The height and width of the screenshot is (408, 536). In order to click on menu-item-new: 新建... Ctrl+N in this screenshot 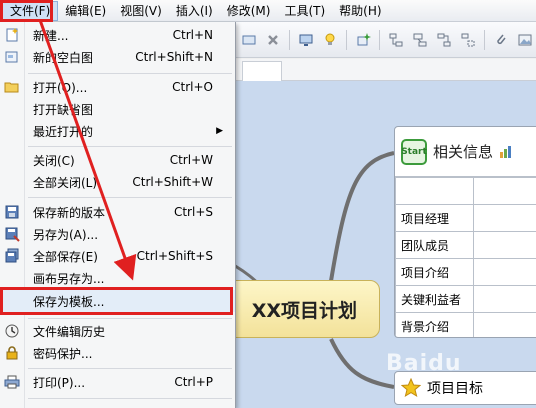, I will do `click(117, 35)`.